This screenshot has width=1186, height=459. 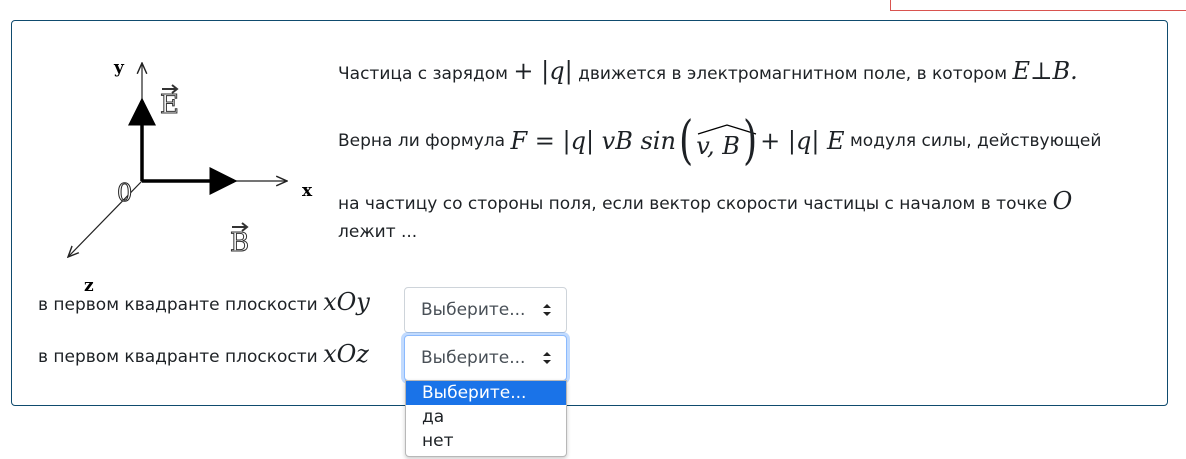 What do you see at coordinates (124, 193) in the screenshot?
I see `origin-label: 0` at bounding box center [124, 193].